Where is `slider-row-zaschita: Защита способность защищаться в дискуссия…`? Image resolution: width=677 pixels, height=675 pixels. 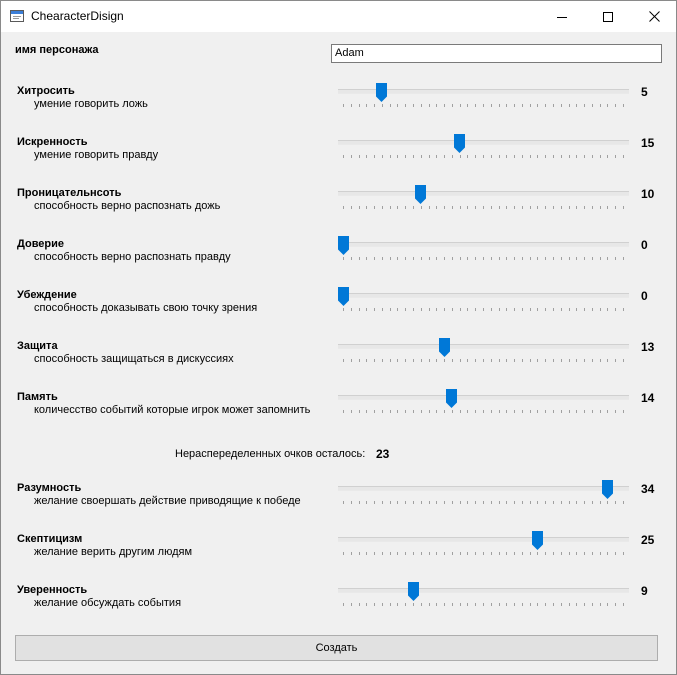
slider-row-zaschita: Защита способность защищаться в дискуссия… is located at coordinates (338, 359).